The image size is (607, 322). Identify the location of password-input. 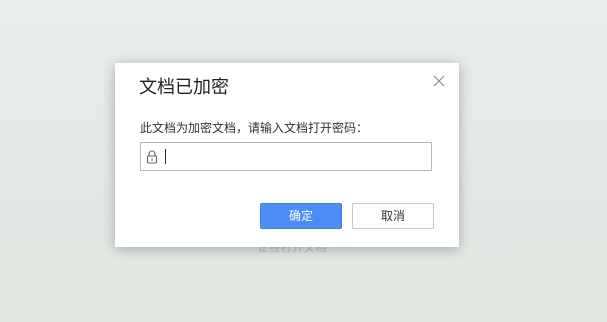
(296, 156).